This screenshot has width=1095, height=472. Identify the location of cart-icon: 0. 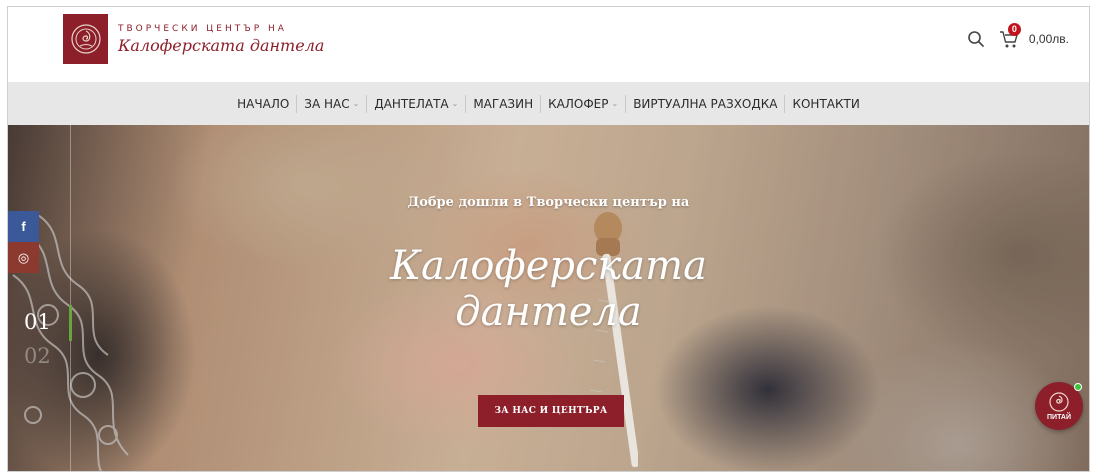
(1010, 36).